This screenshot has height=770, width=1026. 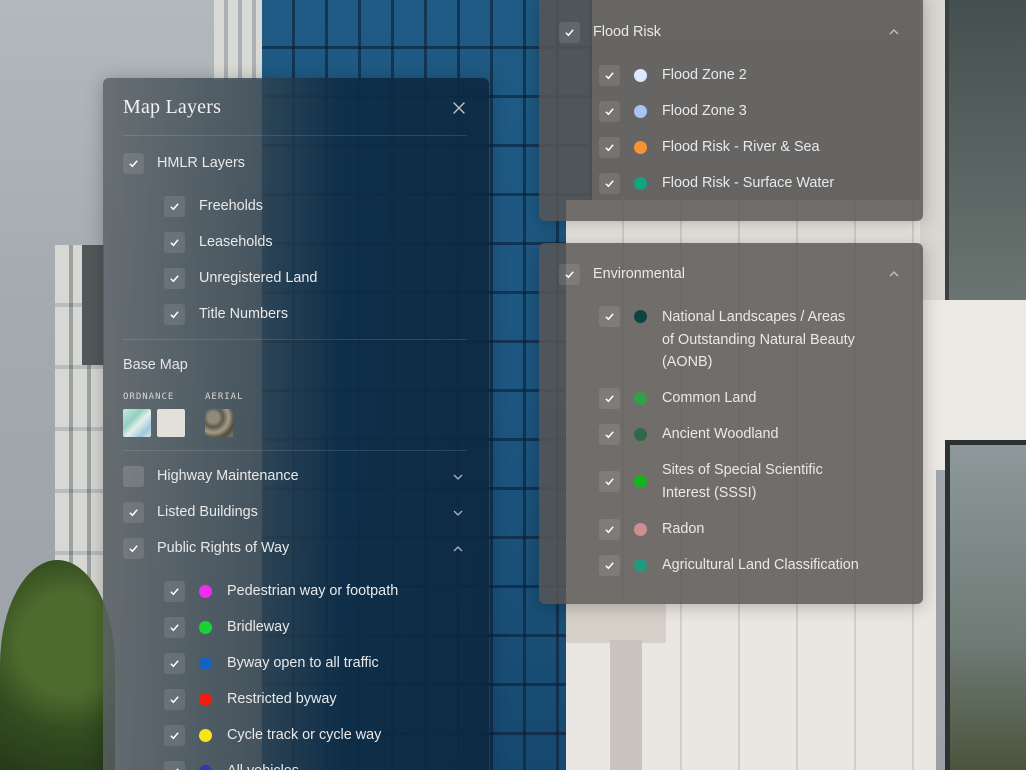 What do you see at coordinates (720, 434) in the screenshot?
I see `row-label: Ancient Woodland` at bounding box center [720, 434].